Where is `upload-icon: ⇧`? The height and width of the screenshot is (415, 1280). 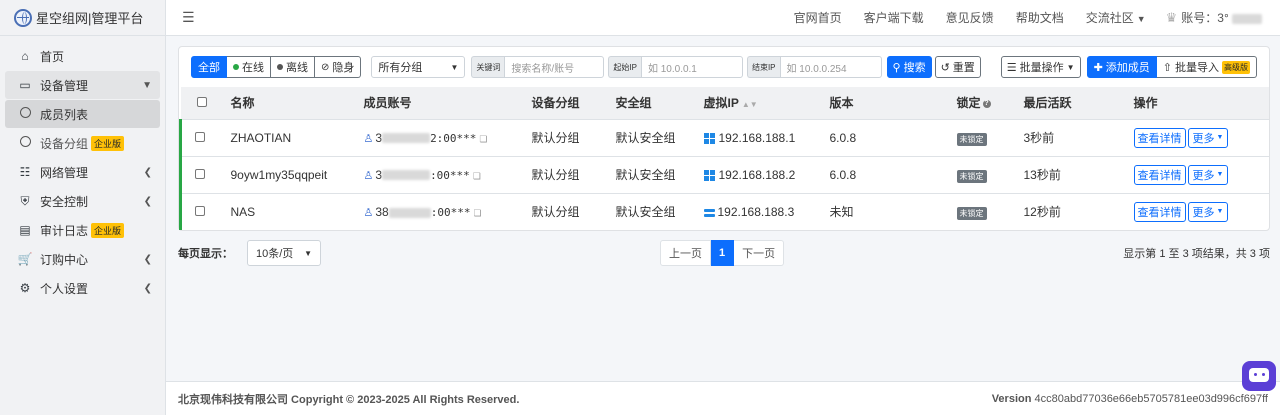
upload-icon: ⇧ is located at coordinates (1167, 67).